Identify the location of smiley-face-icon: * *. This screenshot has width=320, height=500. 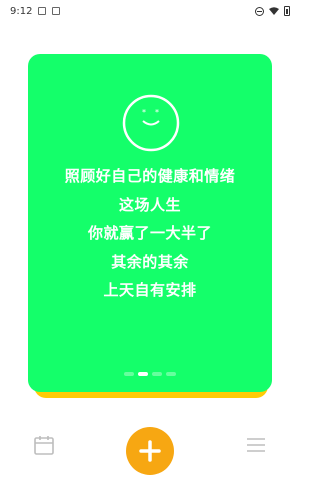
(151, 123).